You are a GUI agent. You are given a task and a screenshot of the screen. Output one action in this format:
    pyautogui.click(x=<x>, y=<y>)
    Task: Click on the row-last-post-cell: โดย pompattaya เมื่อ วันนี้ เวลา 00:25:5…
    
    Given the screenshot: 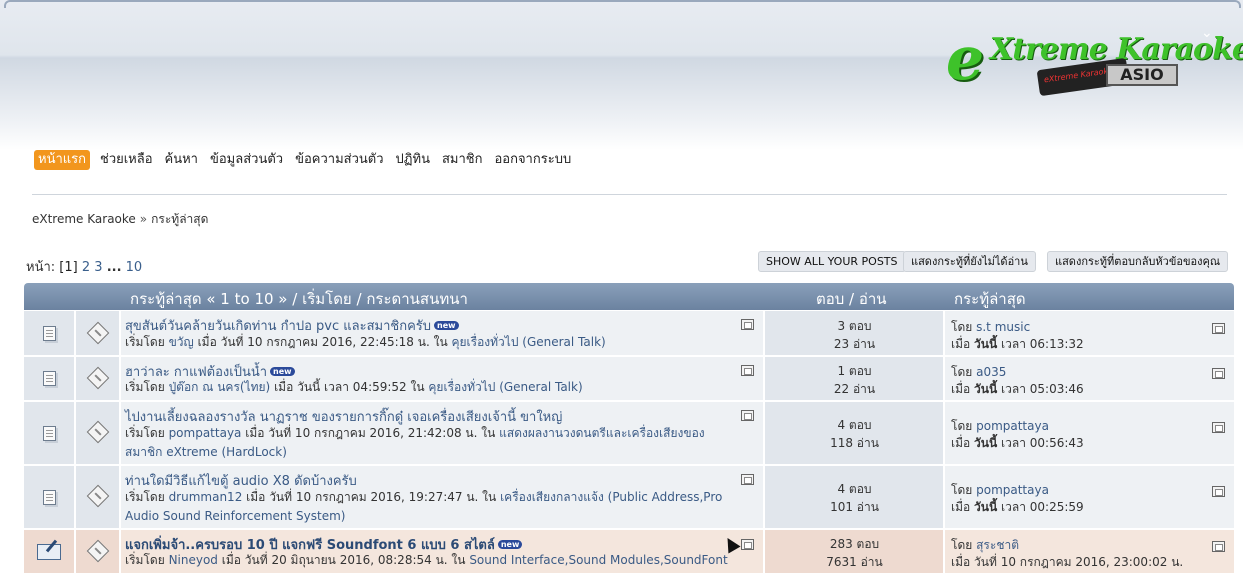 What is the action you would take?
    pyautogui.click(x=1089, y=497)
    